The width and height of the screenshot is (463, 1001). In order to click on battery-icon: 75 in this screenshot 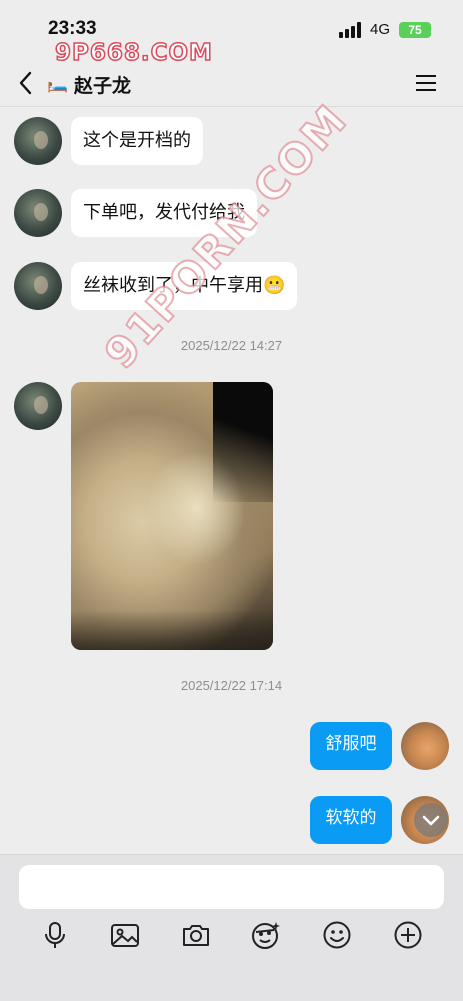, I will do `click(415, 30)`.